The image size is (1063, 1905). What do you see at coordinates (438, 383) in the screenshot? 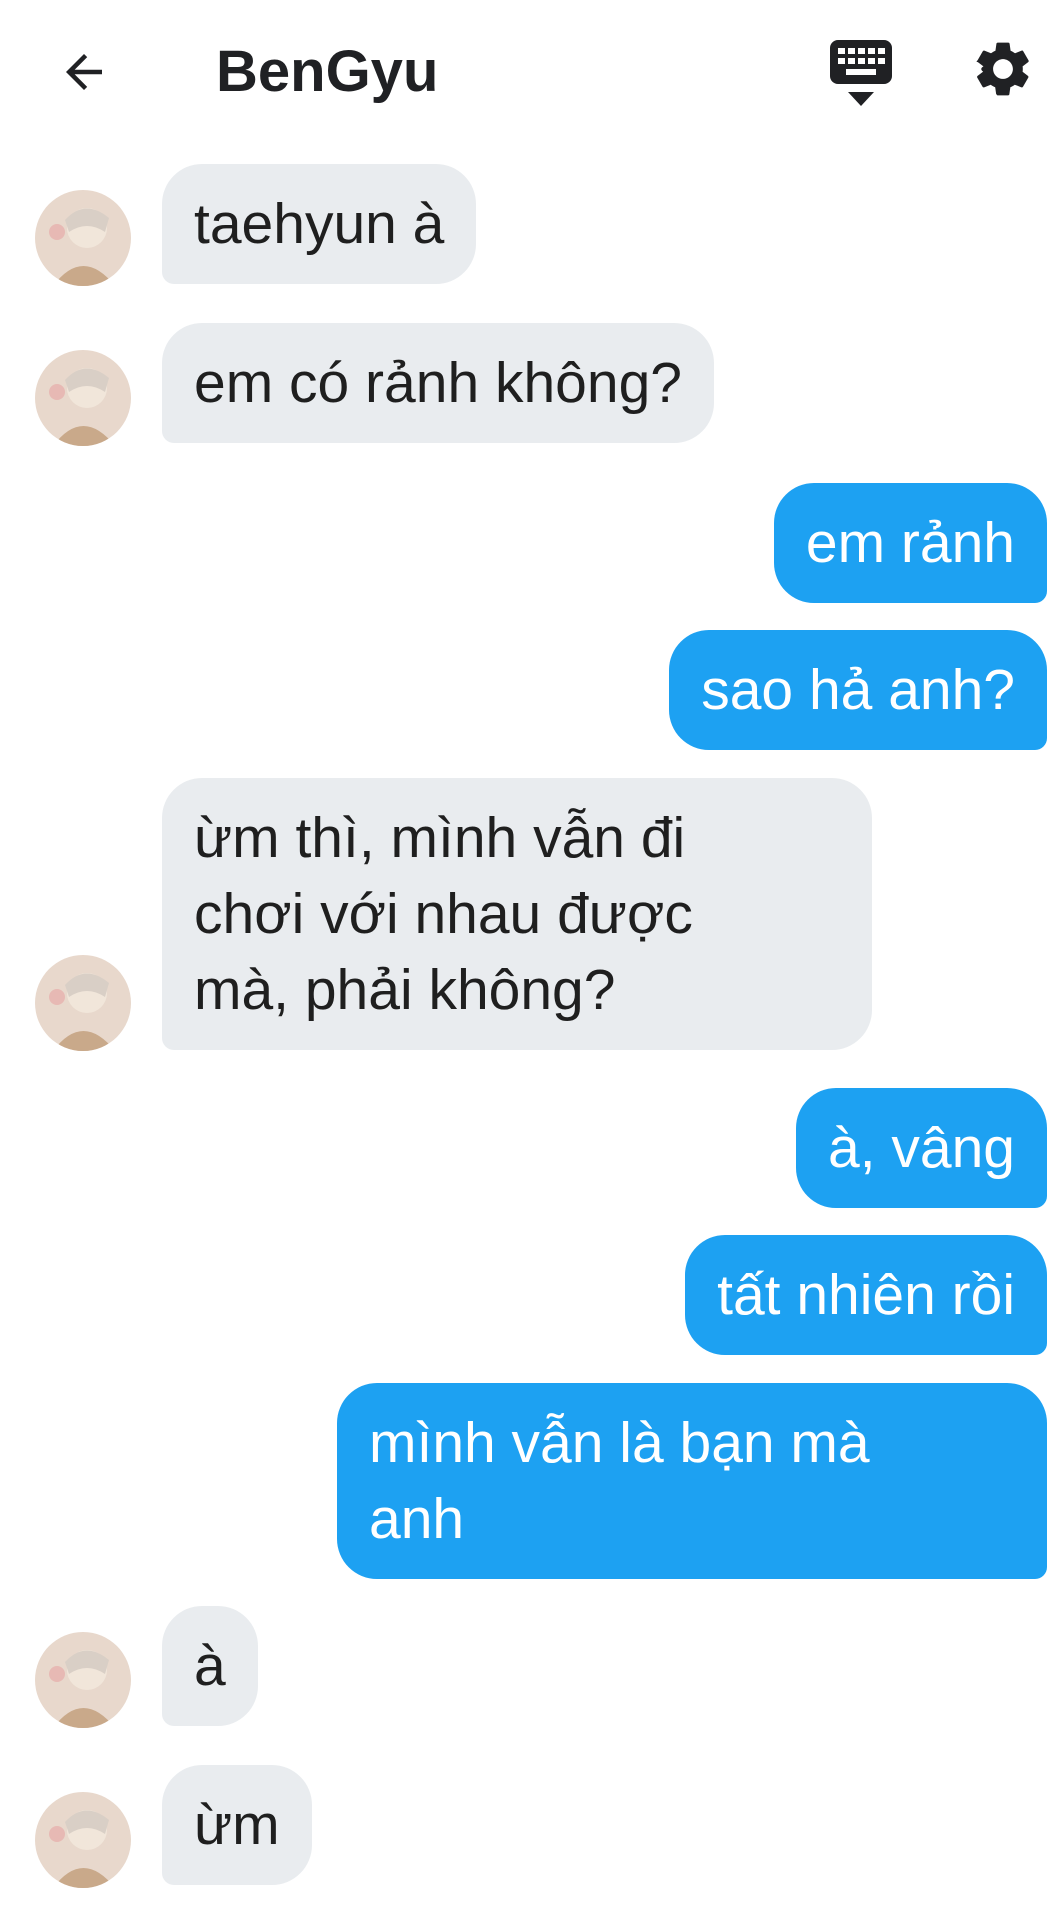
I see `incoming-message: em có rảnh không?` at bounding box center [438, 383].